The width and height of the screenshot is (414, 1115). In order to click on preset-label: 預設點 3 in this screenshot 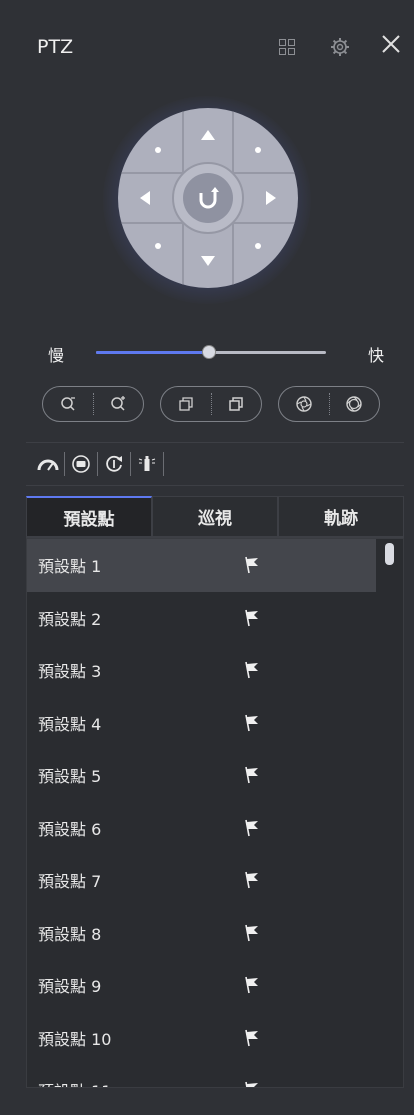, I will do `click(70, 672)`.